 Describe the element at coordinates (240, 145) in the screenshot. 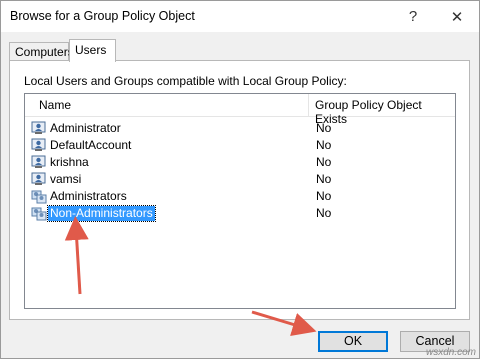

I see `list-item: DefaultAccount No` at that location.